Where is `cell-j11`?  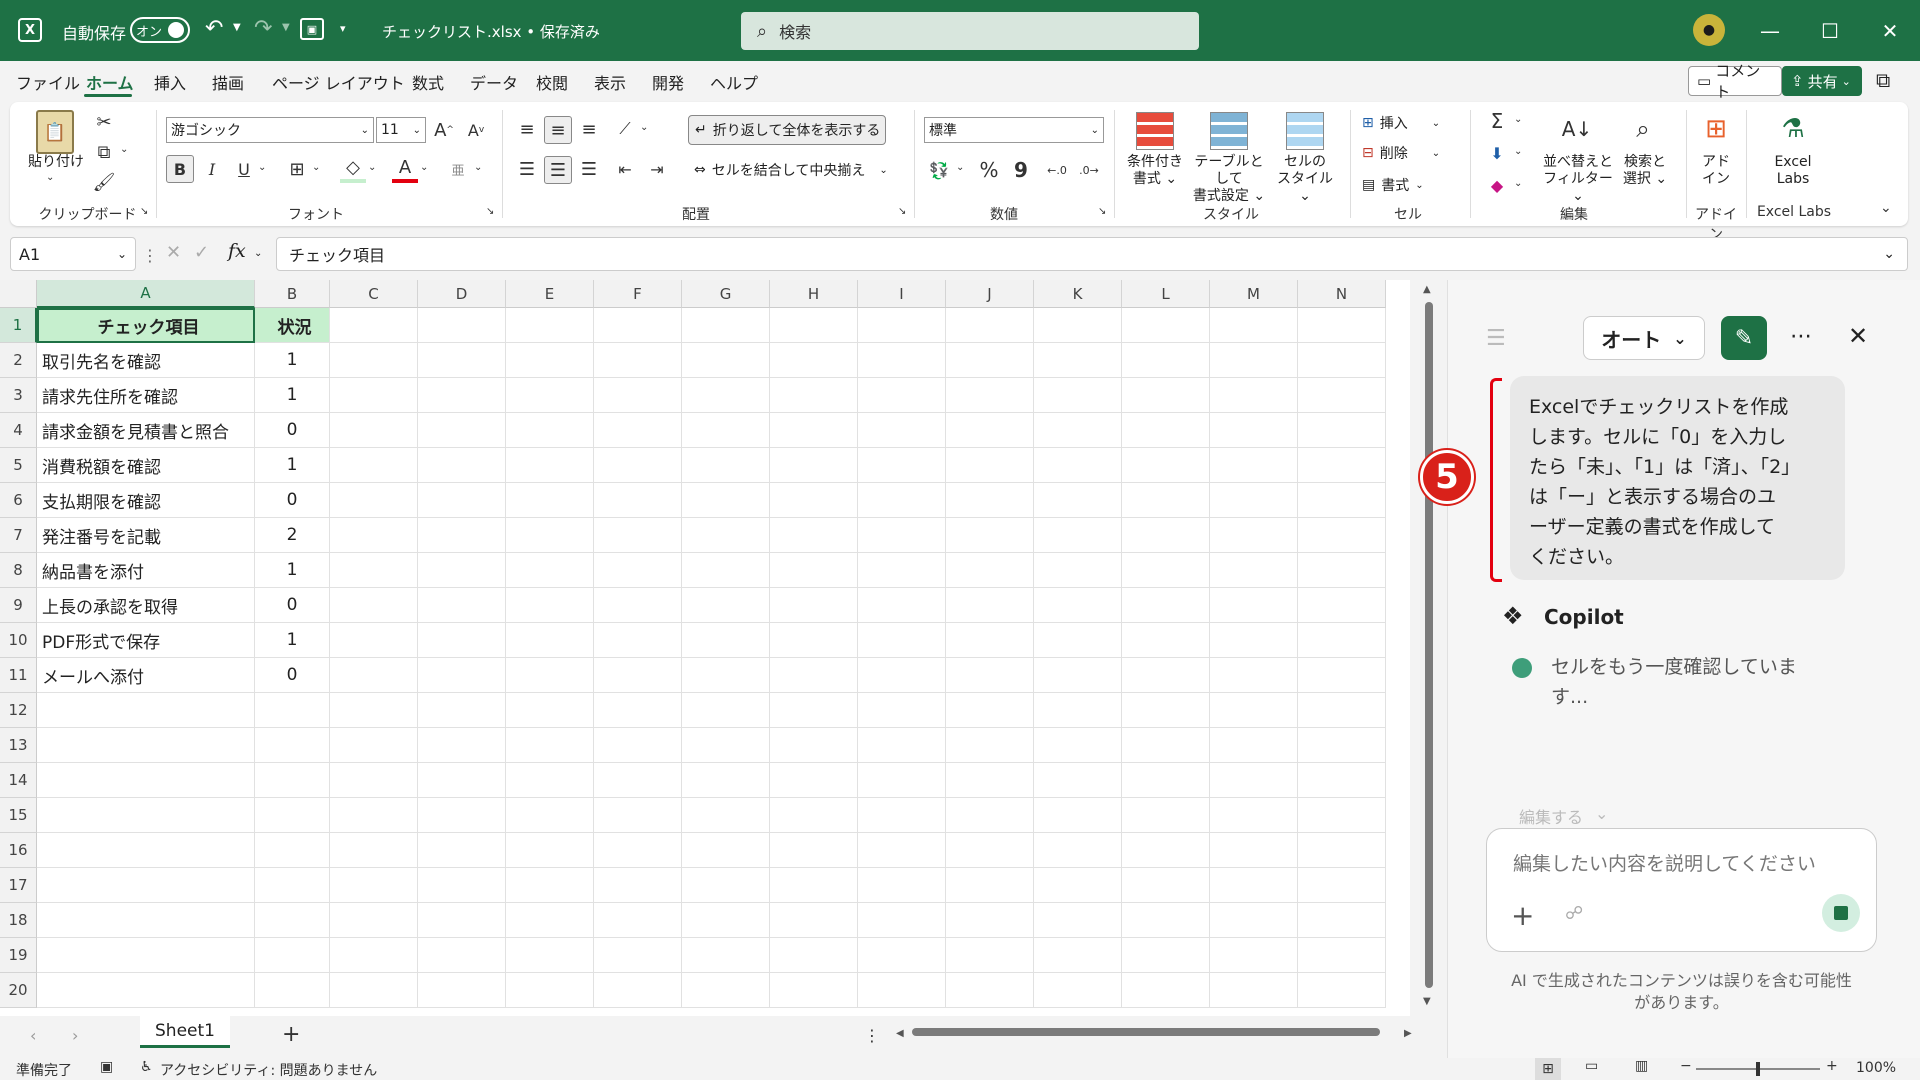 cell-j11 is located at coordinates (990, 675).